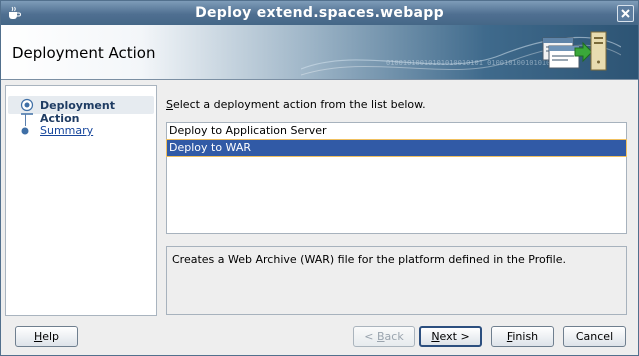  Describe the element at coordinates (81, 110) in the screenshot. I see `step-deployment-action: Deployment Action` at that location.